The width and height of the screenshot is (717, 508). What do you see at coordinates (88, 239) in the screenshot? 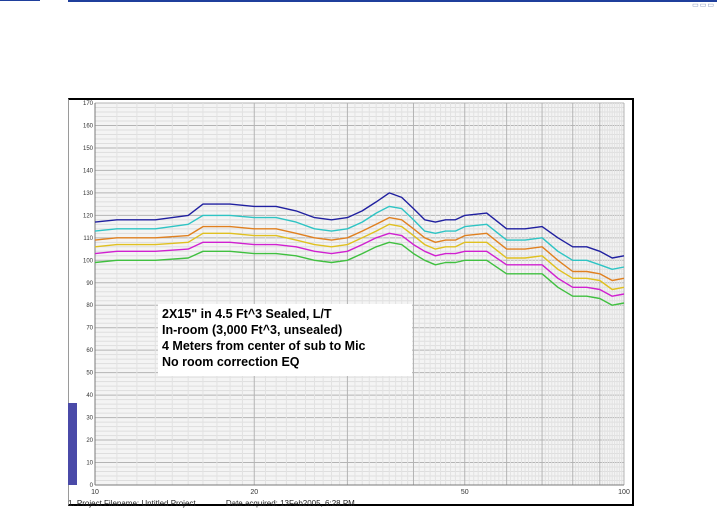
I see `y-tick-label: 110` at bounding box center [88, 239].